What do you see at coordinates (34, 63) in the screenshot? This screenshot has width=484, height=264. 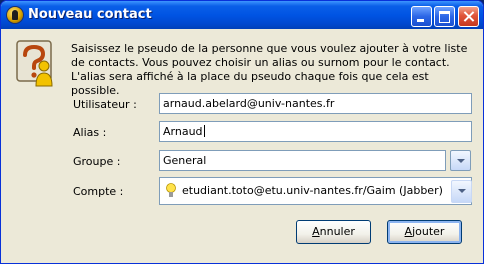 I see `question-person-icon` at bounding box center [34, 63].